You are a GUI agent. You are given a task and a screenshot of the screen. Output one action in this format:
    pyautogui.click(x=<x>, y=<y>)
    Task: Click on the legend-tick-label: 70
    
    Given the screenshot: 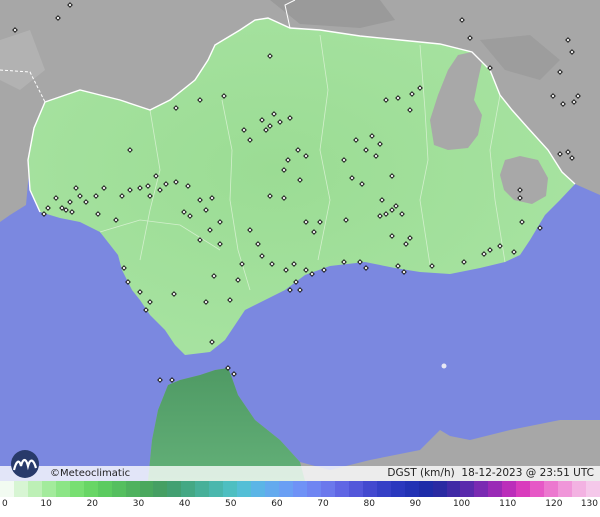 What is the action you would take?
    pyautogui.click(x=323, y=504)
    